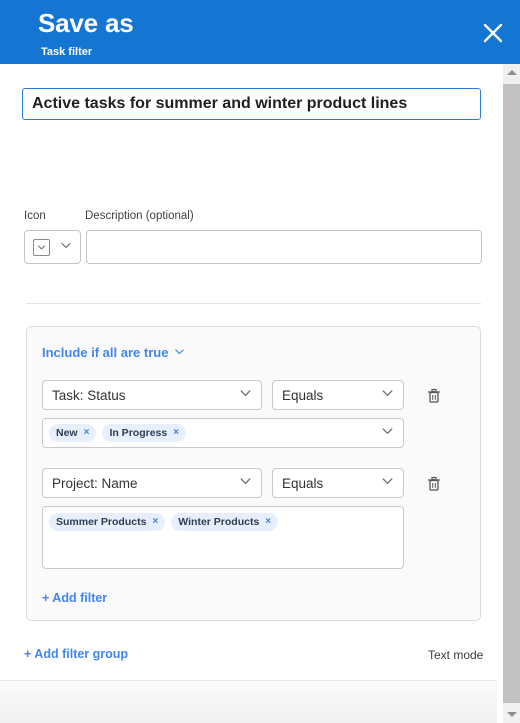  I want to click on filter-name-field-wrap, so click(251, 104).